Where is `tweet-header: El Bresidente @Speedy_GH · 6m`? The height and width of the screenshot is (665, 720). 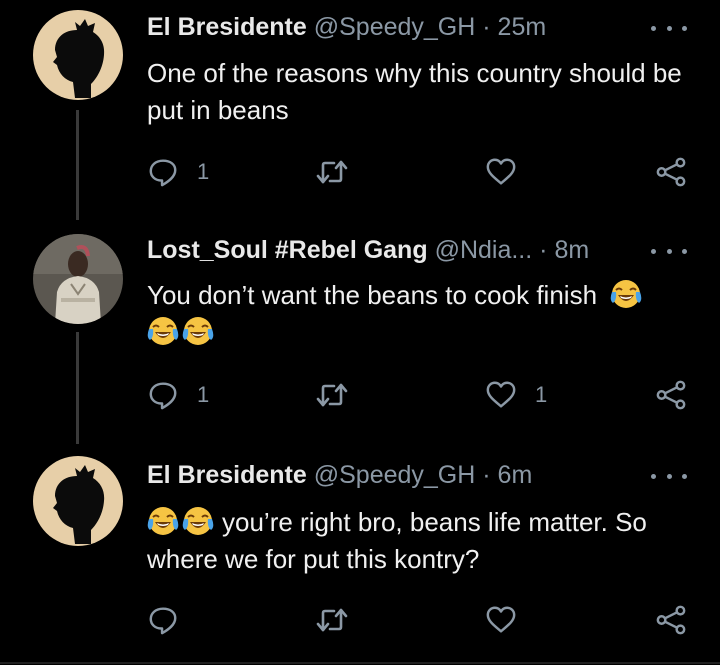 tweet-header: El Bresidente @Speedy_GH · 6m is located at coordinates (403, 475).